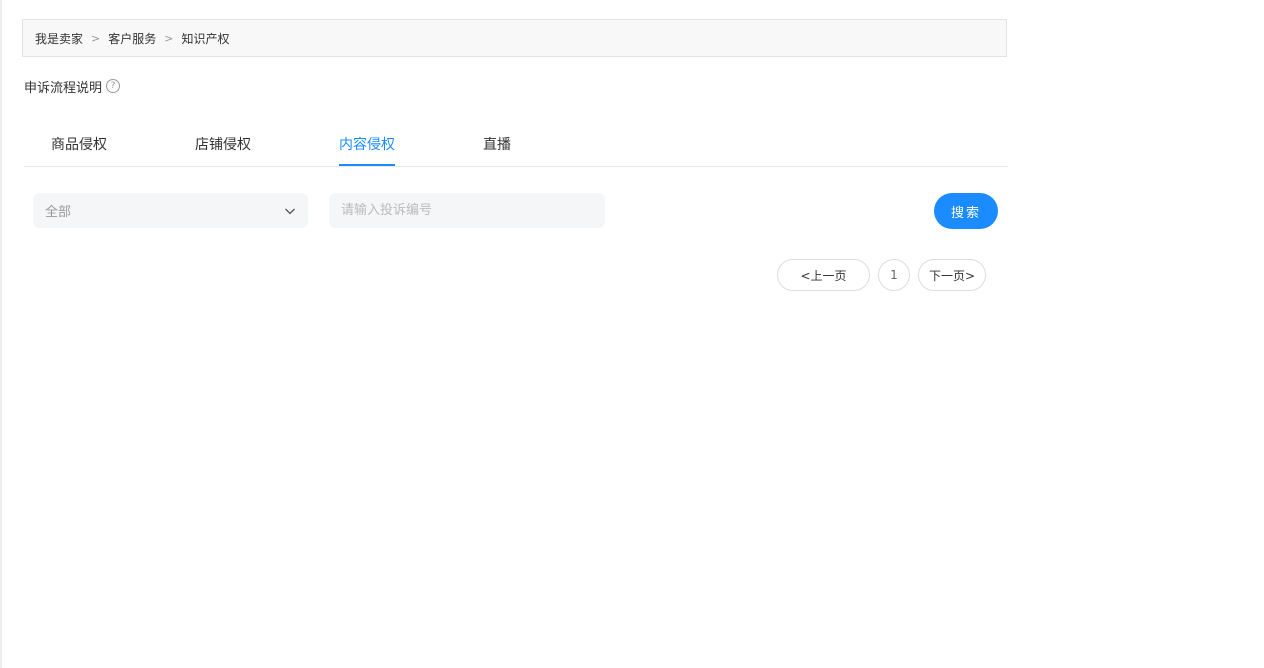 This screenshot has height=668, width=1264. What do you see at coordinates (467, 210) in the screenshot?
I see `complaint-number-input` at bounding box center [467, 210].